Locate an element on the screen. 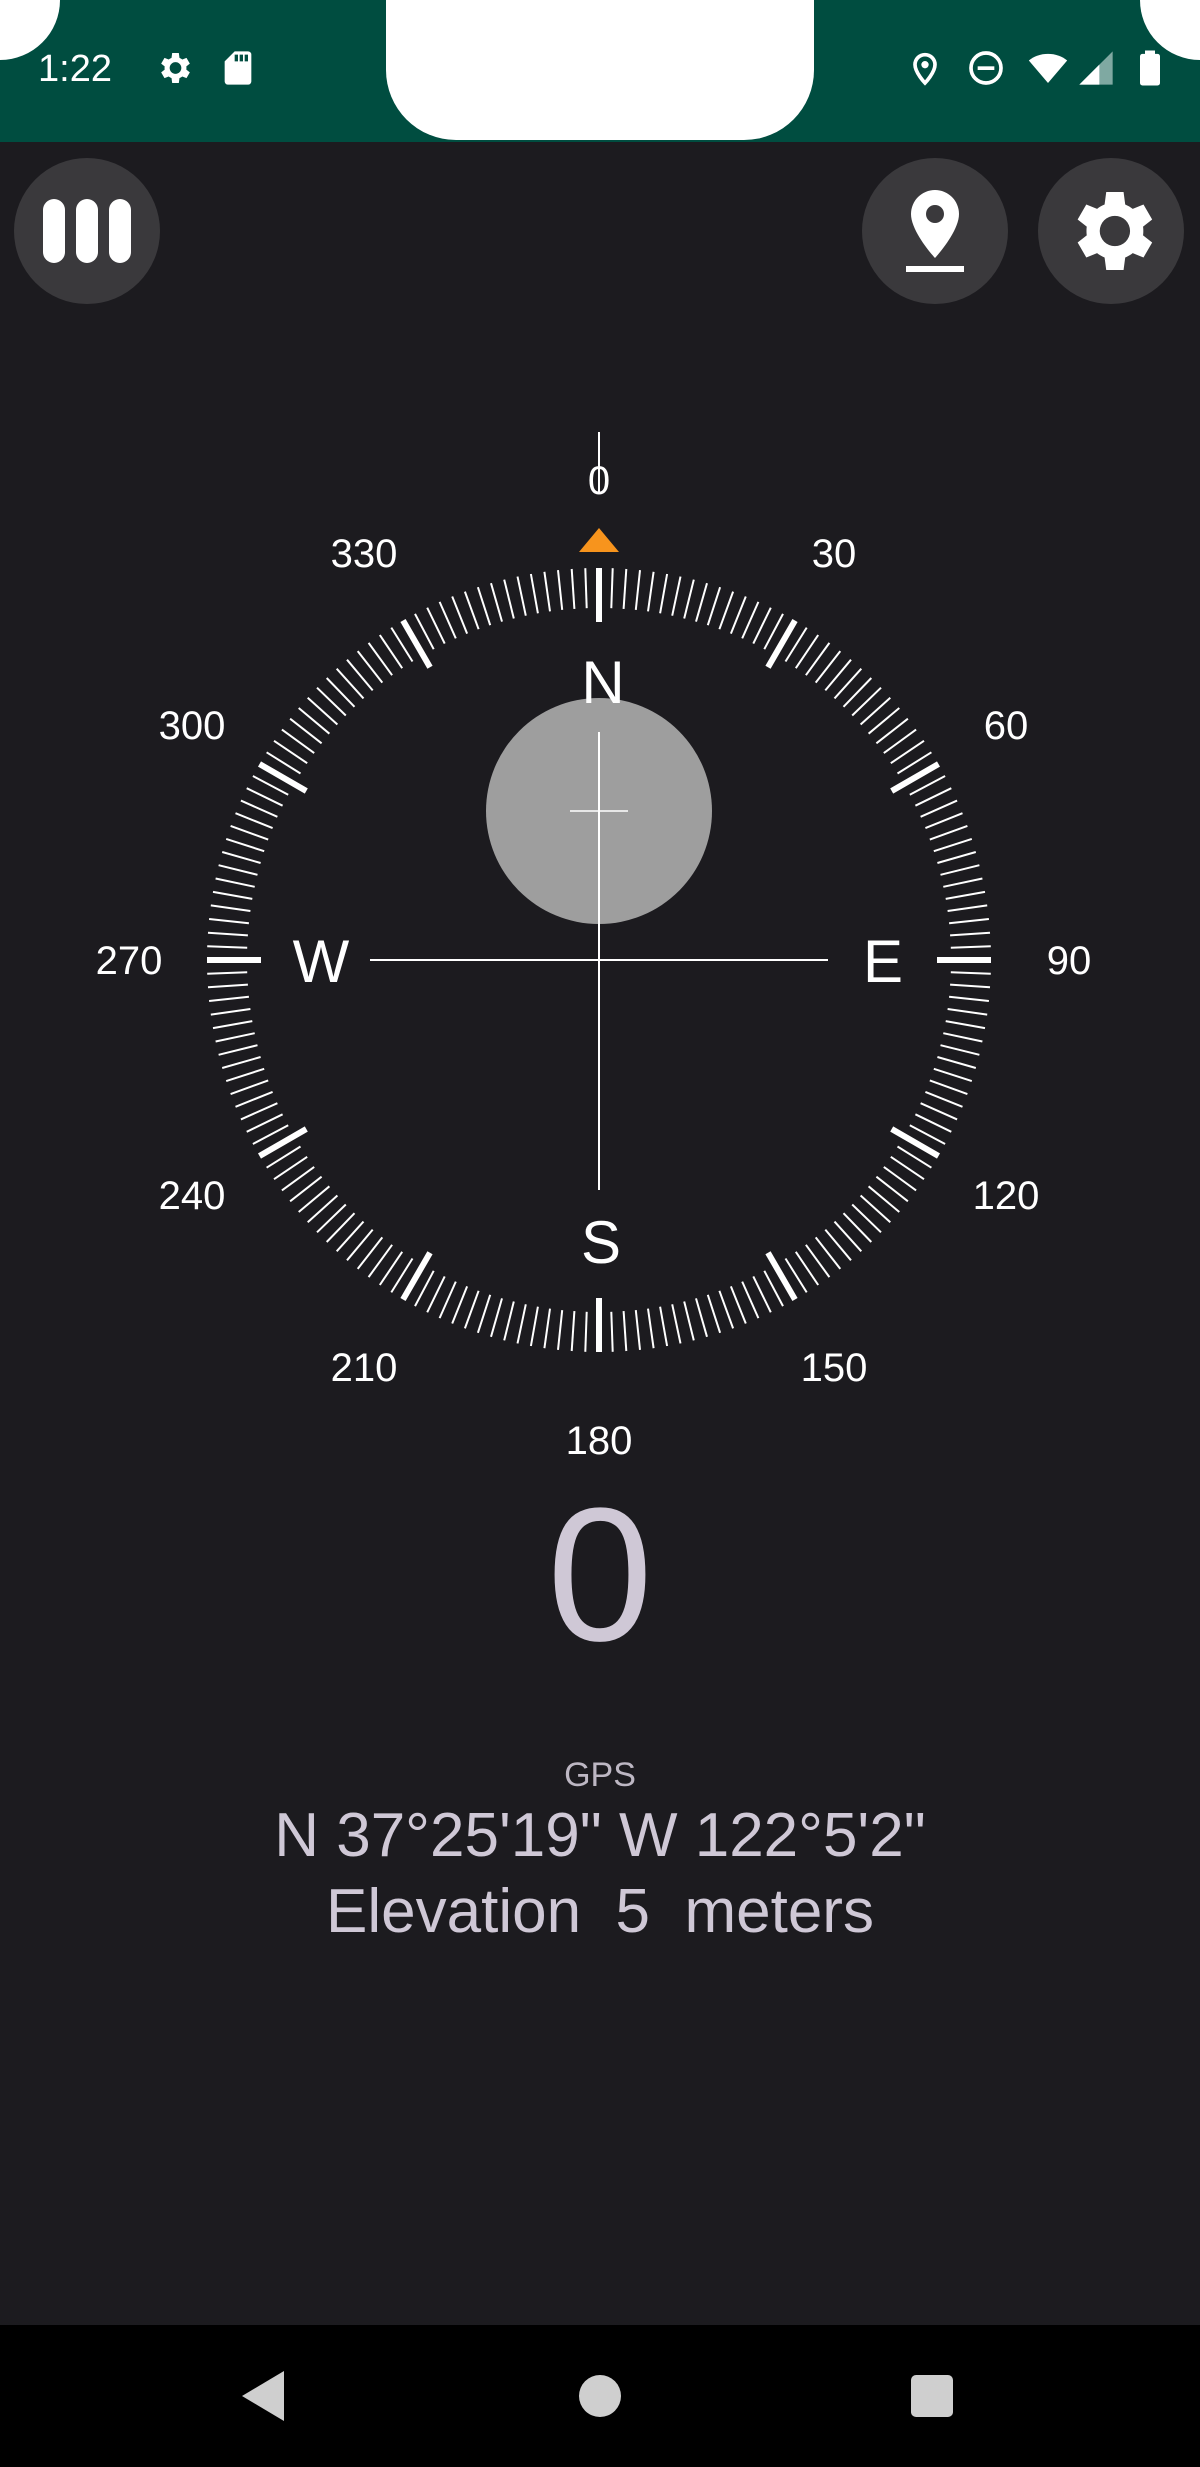 This screenshot has height=2467, width=1200. back-icon is located at coordinates (263, 2396).